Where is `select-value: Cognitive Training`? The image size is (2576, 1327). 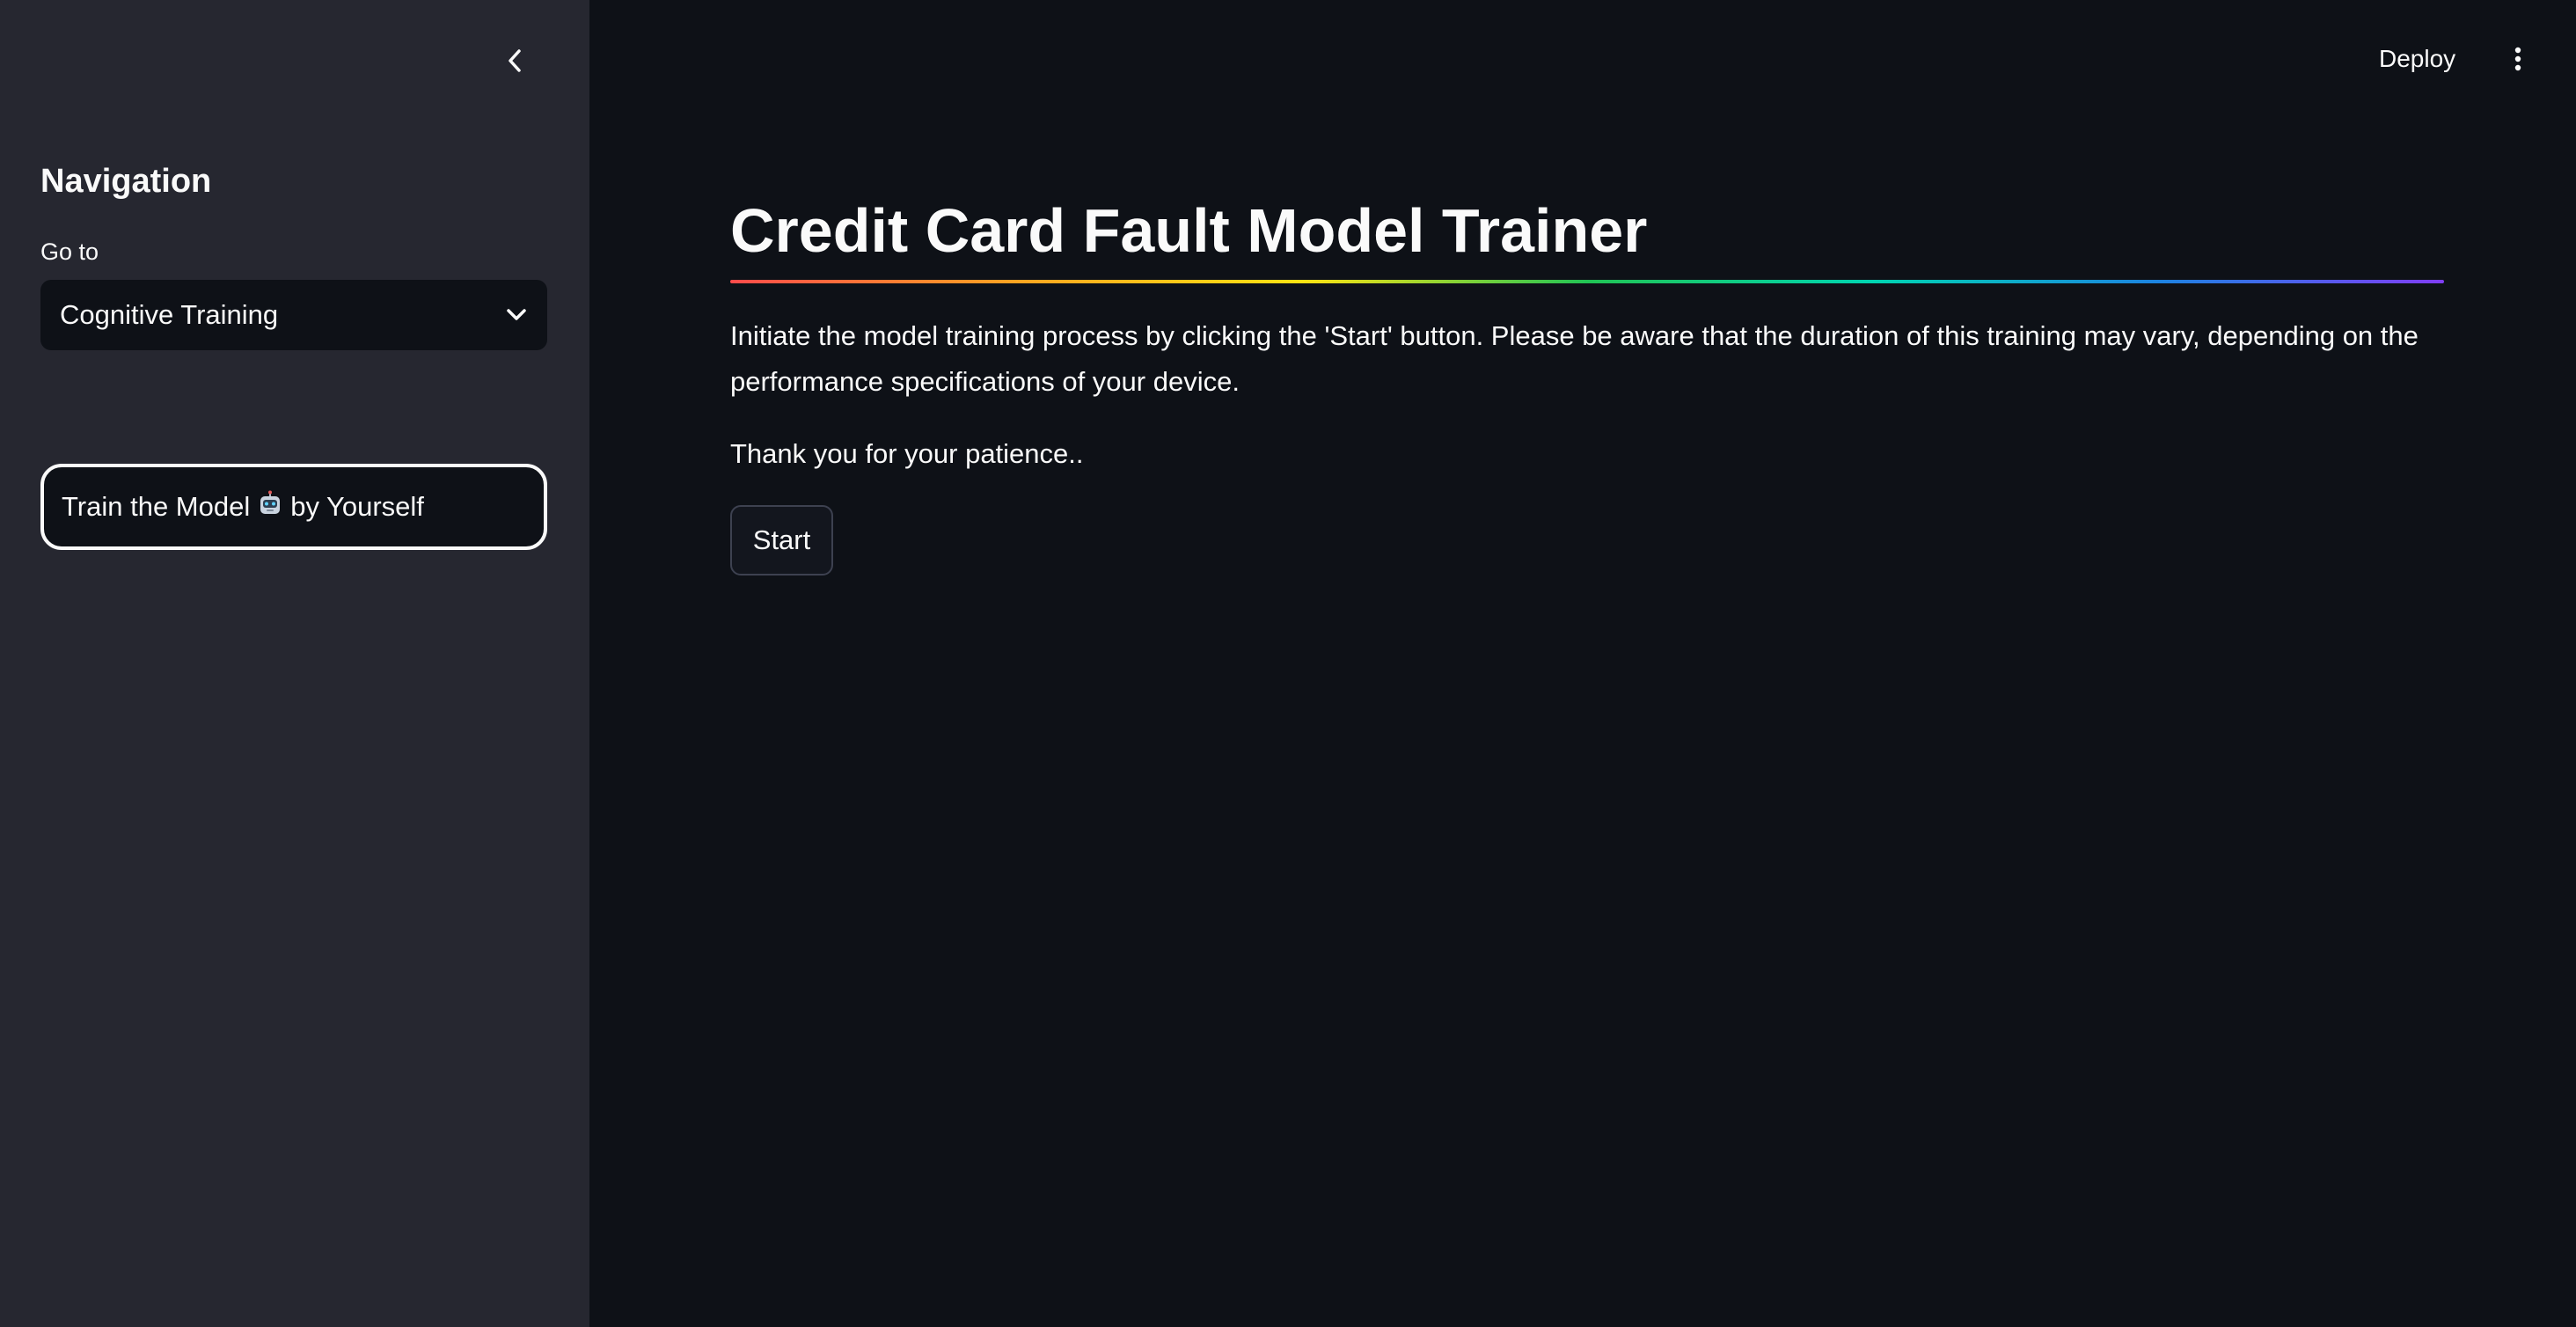 select-value: Cognitive Training is located at coordinates (169, 314).